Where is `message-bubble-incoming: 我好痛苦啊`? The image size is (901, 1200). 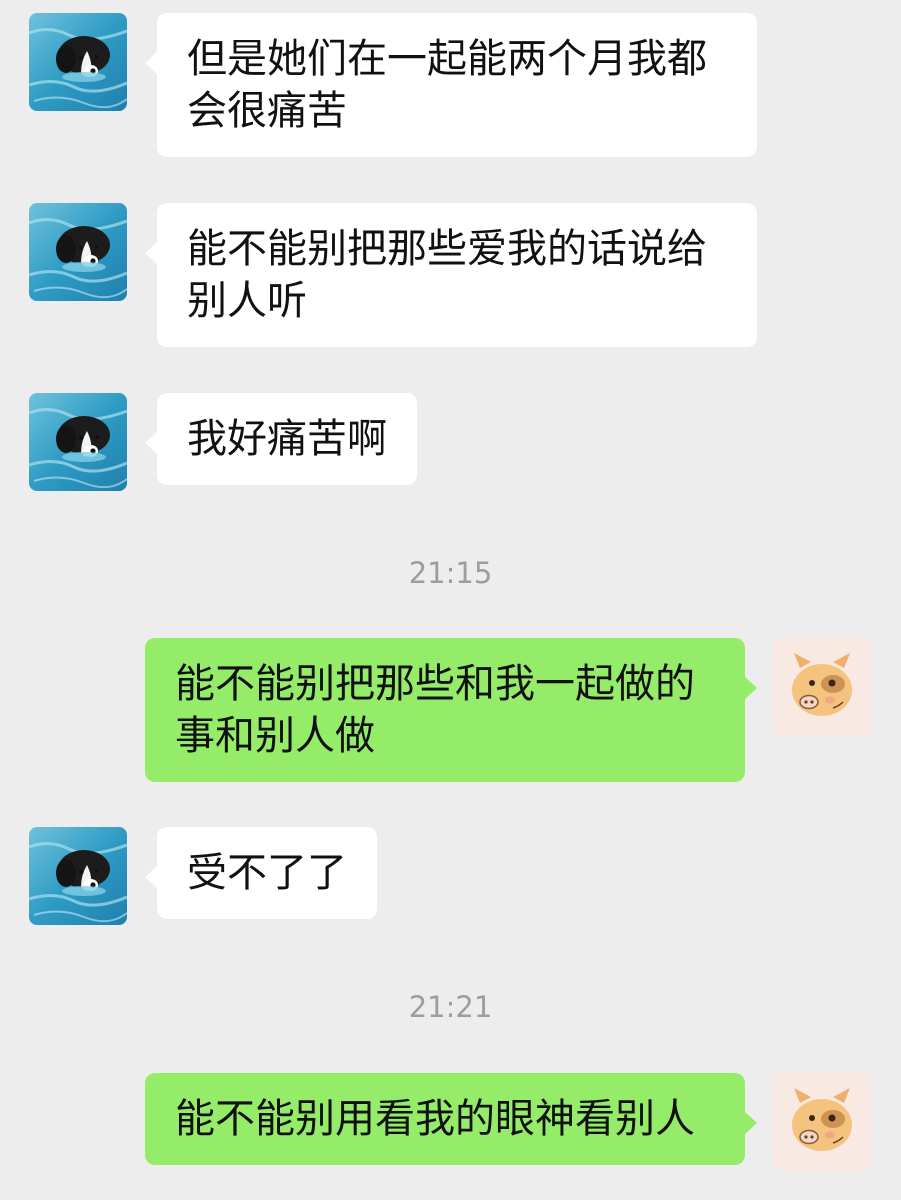 message-bubble-incoming: 我好痛苦啊 is located at coordinates (281, 439).